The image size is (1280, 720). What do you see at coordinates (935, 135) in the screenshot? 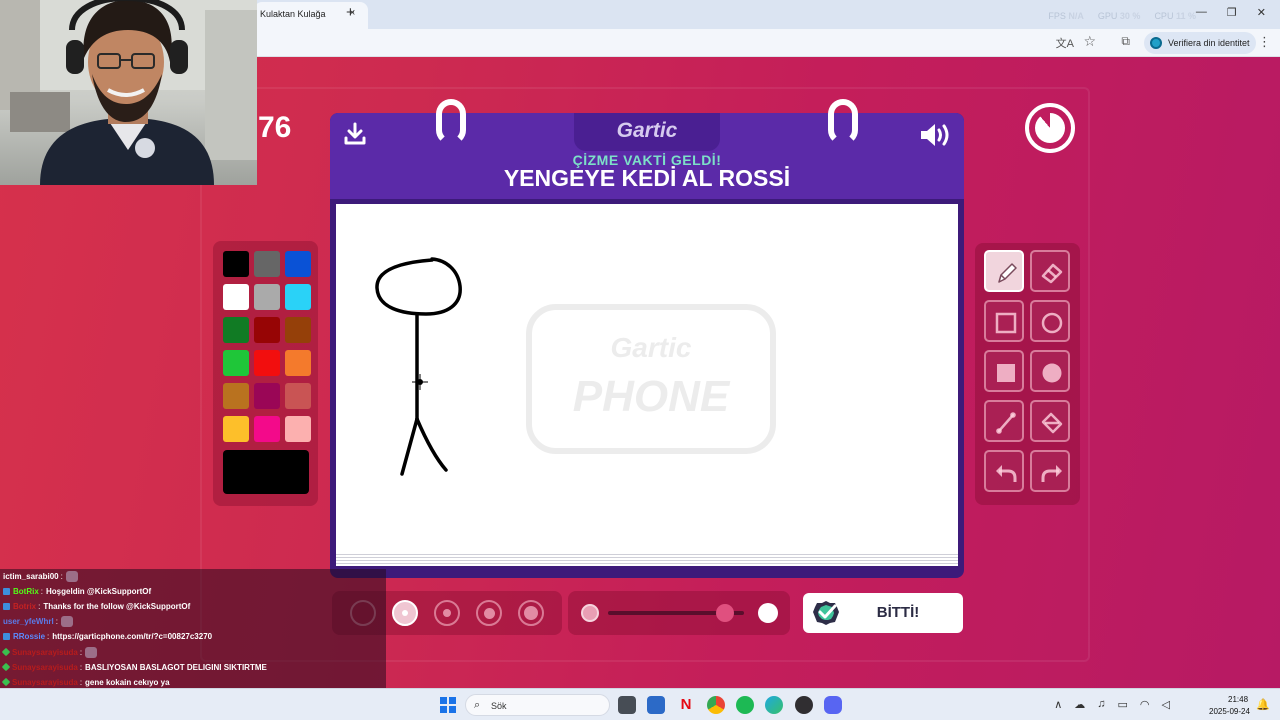
I see `sound-icon` at bounding box center [935, 135].